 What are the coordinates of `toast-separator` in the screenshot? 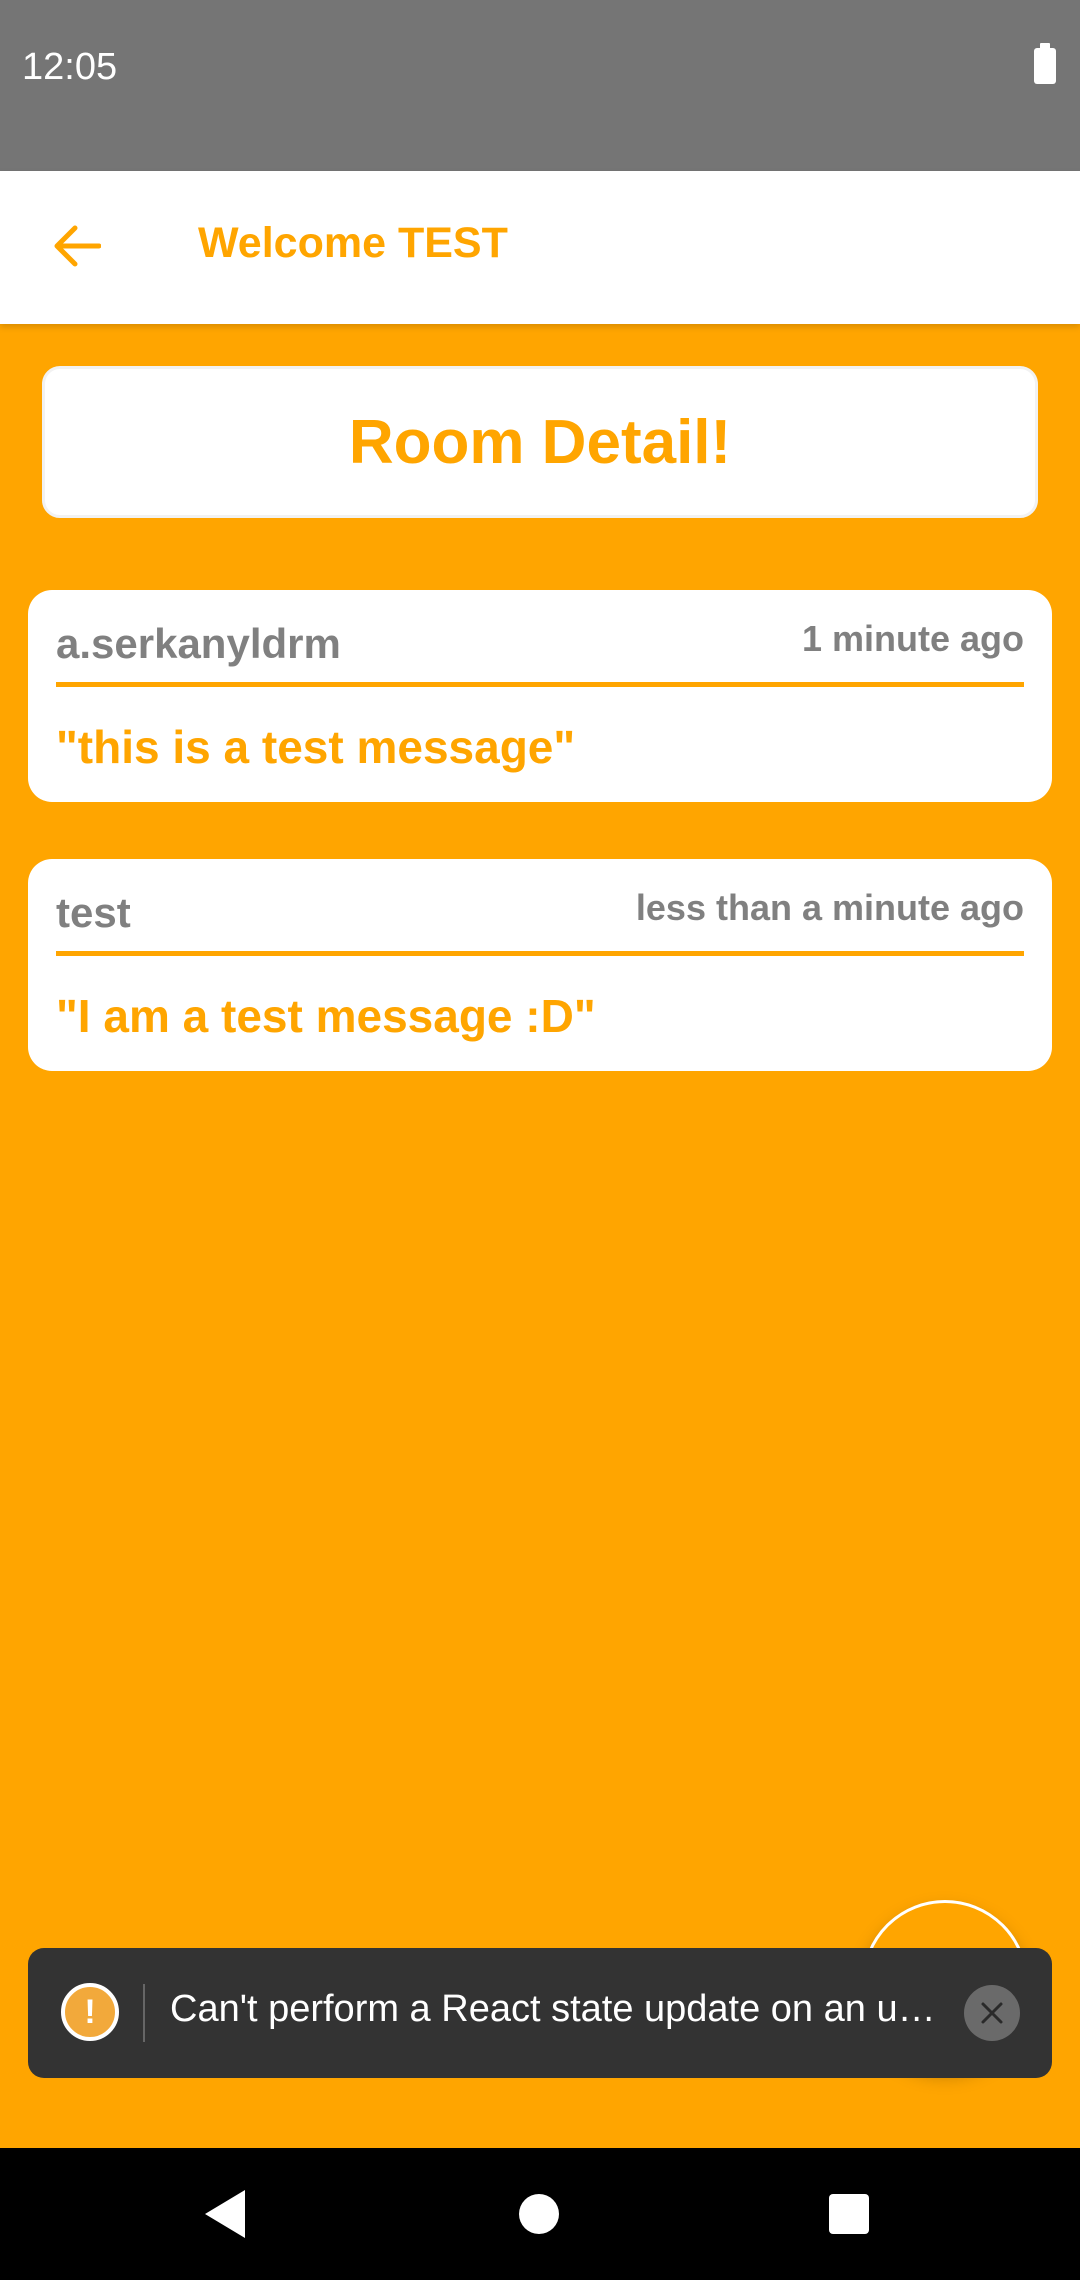 It's located at (144, 2013).